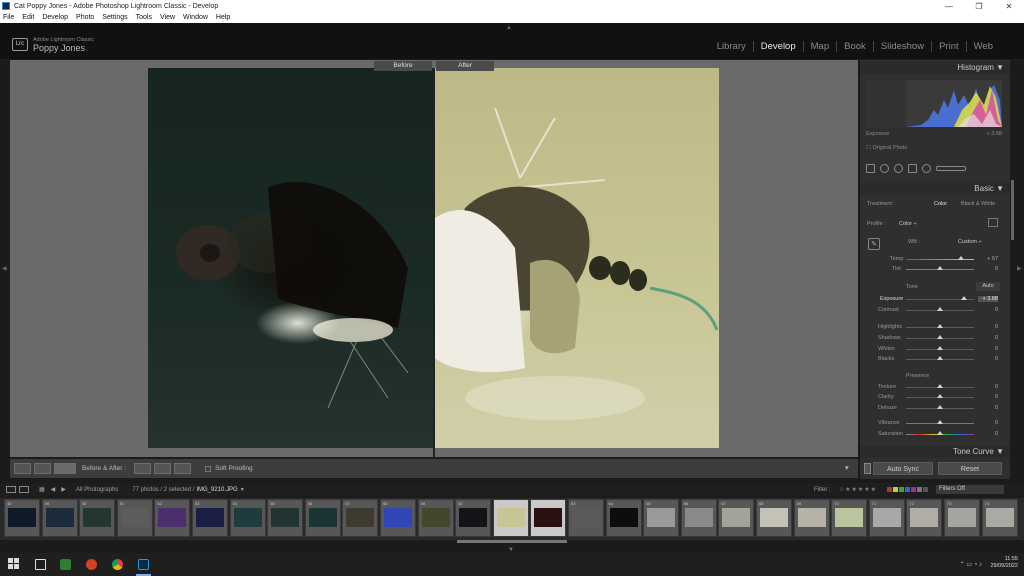 The image size is (1024, 576). Describe the element at coordinates (901, 46) in the screenshot. I see `module-slideshow: Slideshow` at that location.